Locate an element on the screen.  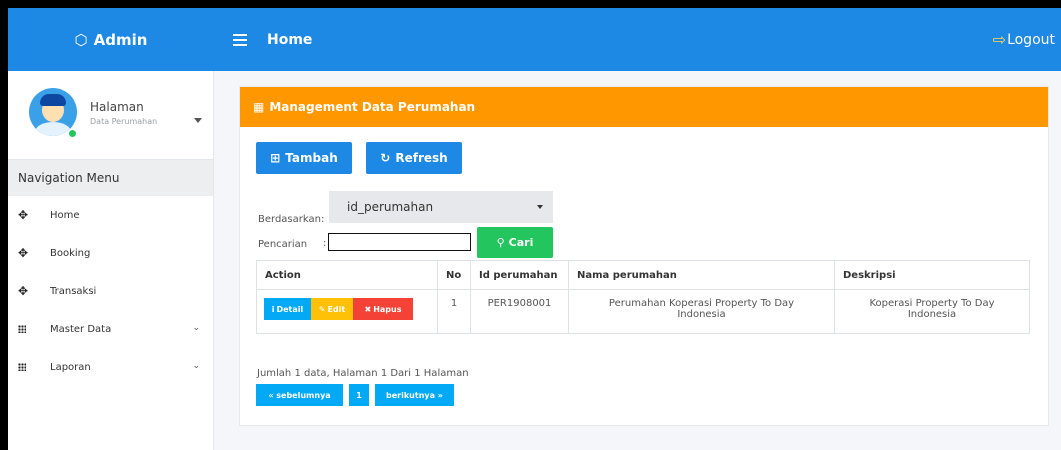
col-header-no: No is located at coordinates (454, 275).